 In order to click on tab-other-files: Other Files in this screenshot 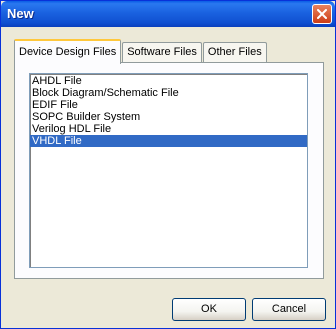, I will do `click(234, 52)`.